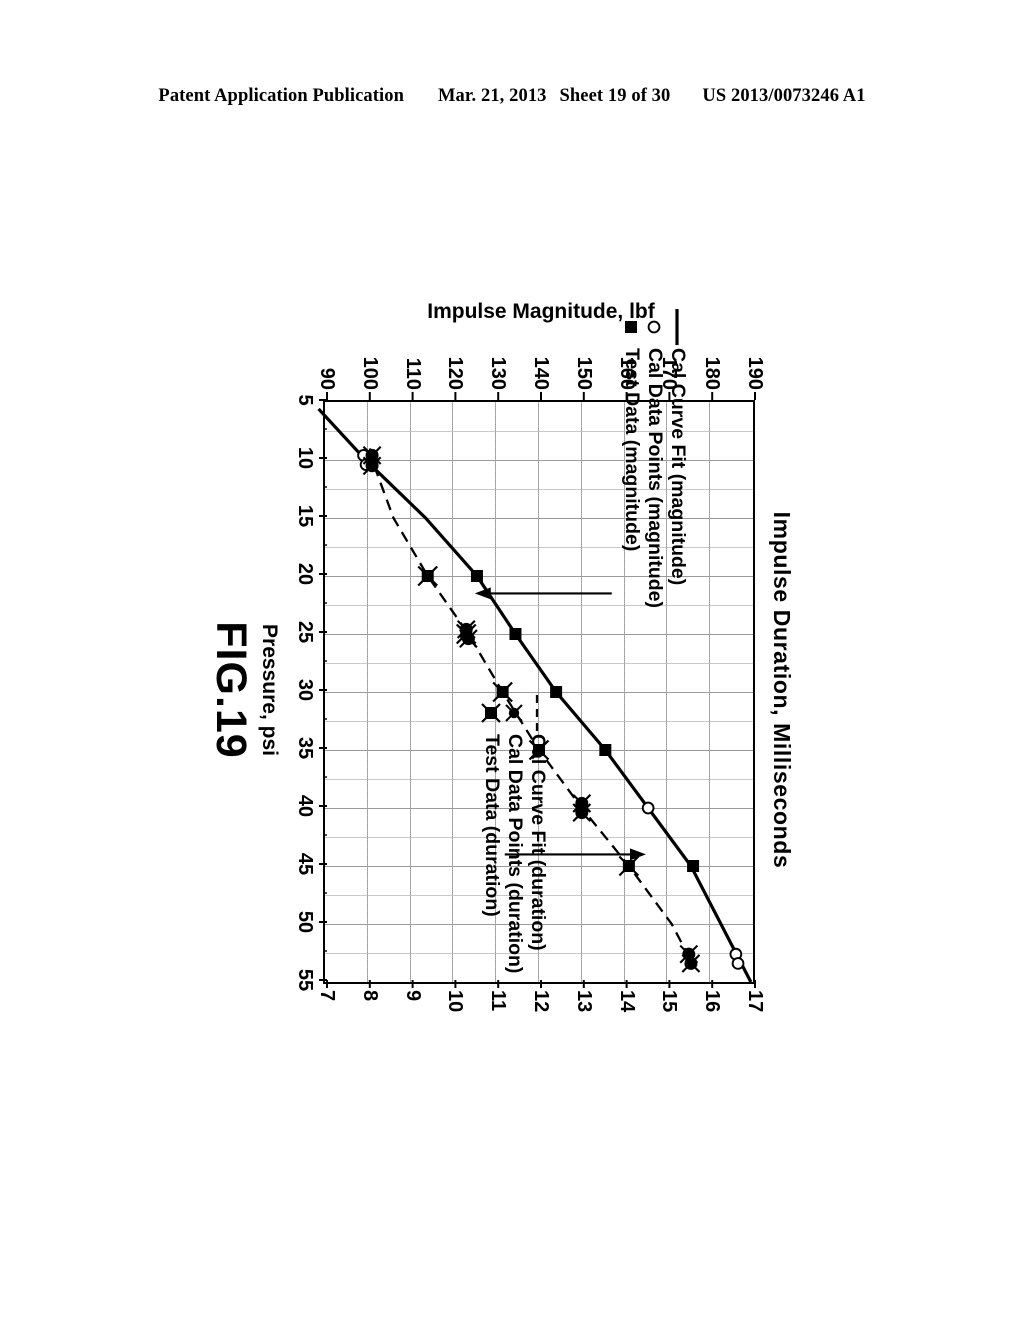  I want to click on header-date: Mar. 21, 2013, so click(492, 96).